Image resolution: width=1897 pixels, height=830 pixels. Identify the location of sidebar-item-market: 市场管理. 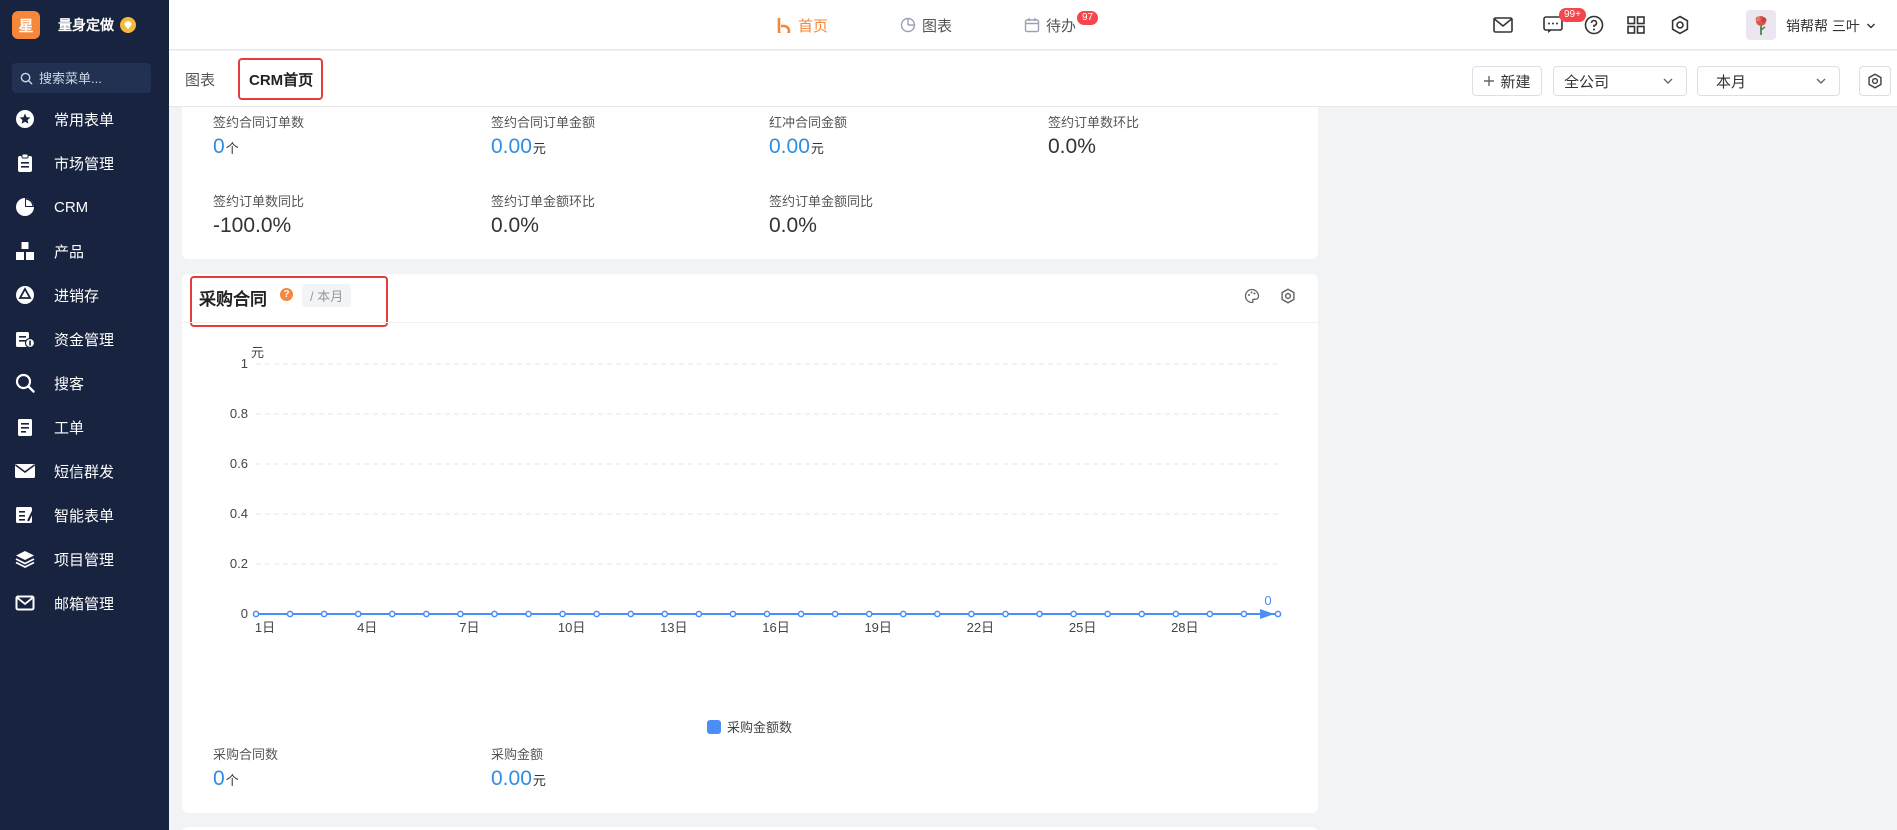
(84, 163).